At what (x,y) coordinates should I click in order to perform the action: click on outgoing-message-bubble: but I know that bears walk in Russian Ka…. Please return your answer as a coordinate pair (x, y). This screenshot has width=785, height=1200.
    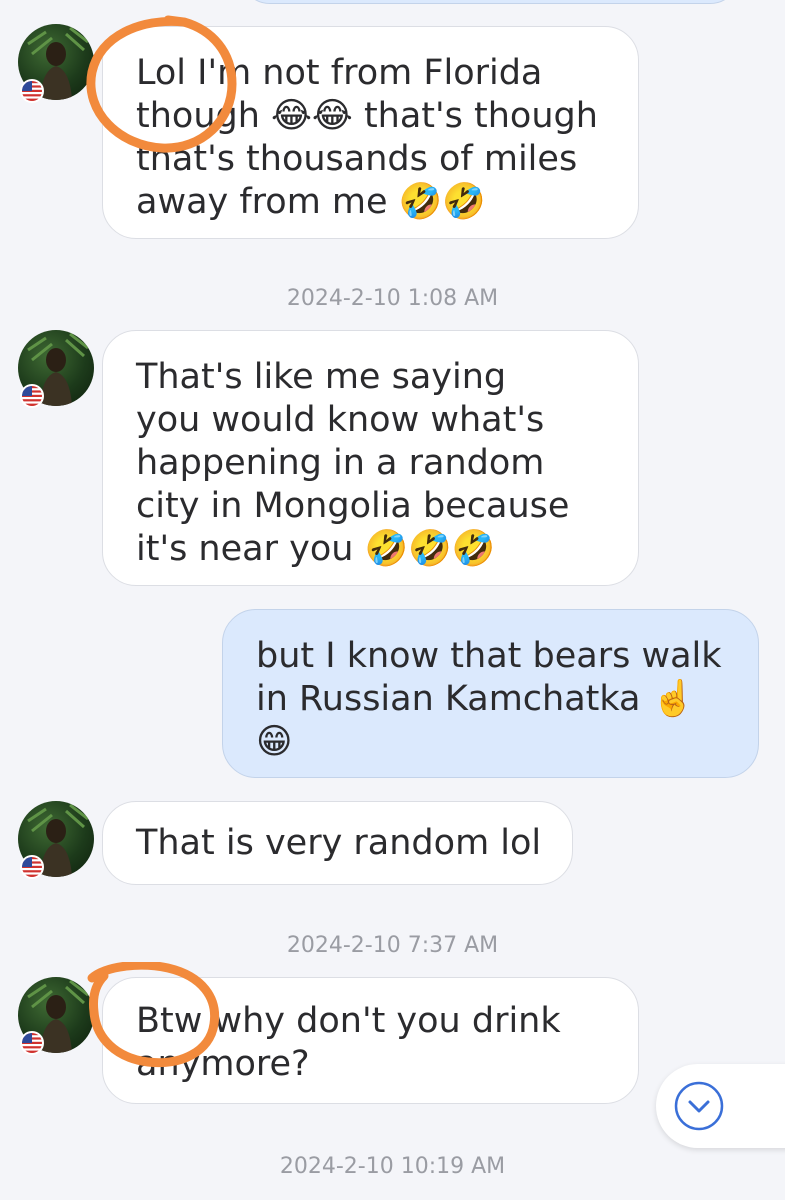
    Looking at the image, I should click on (490, 693).